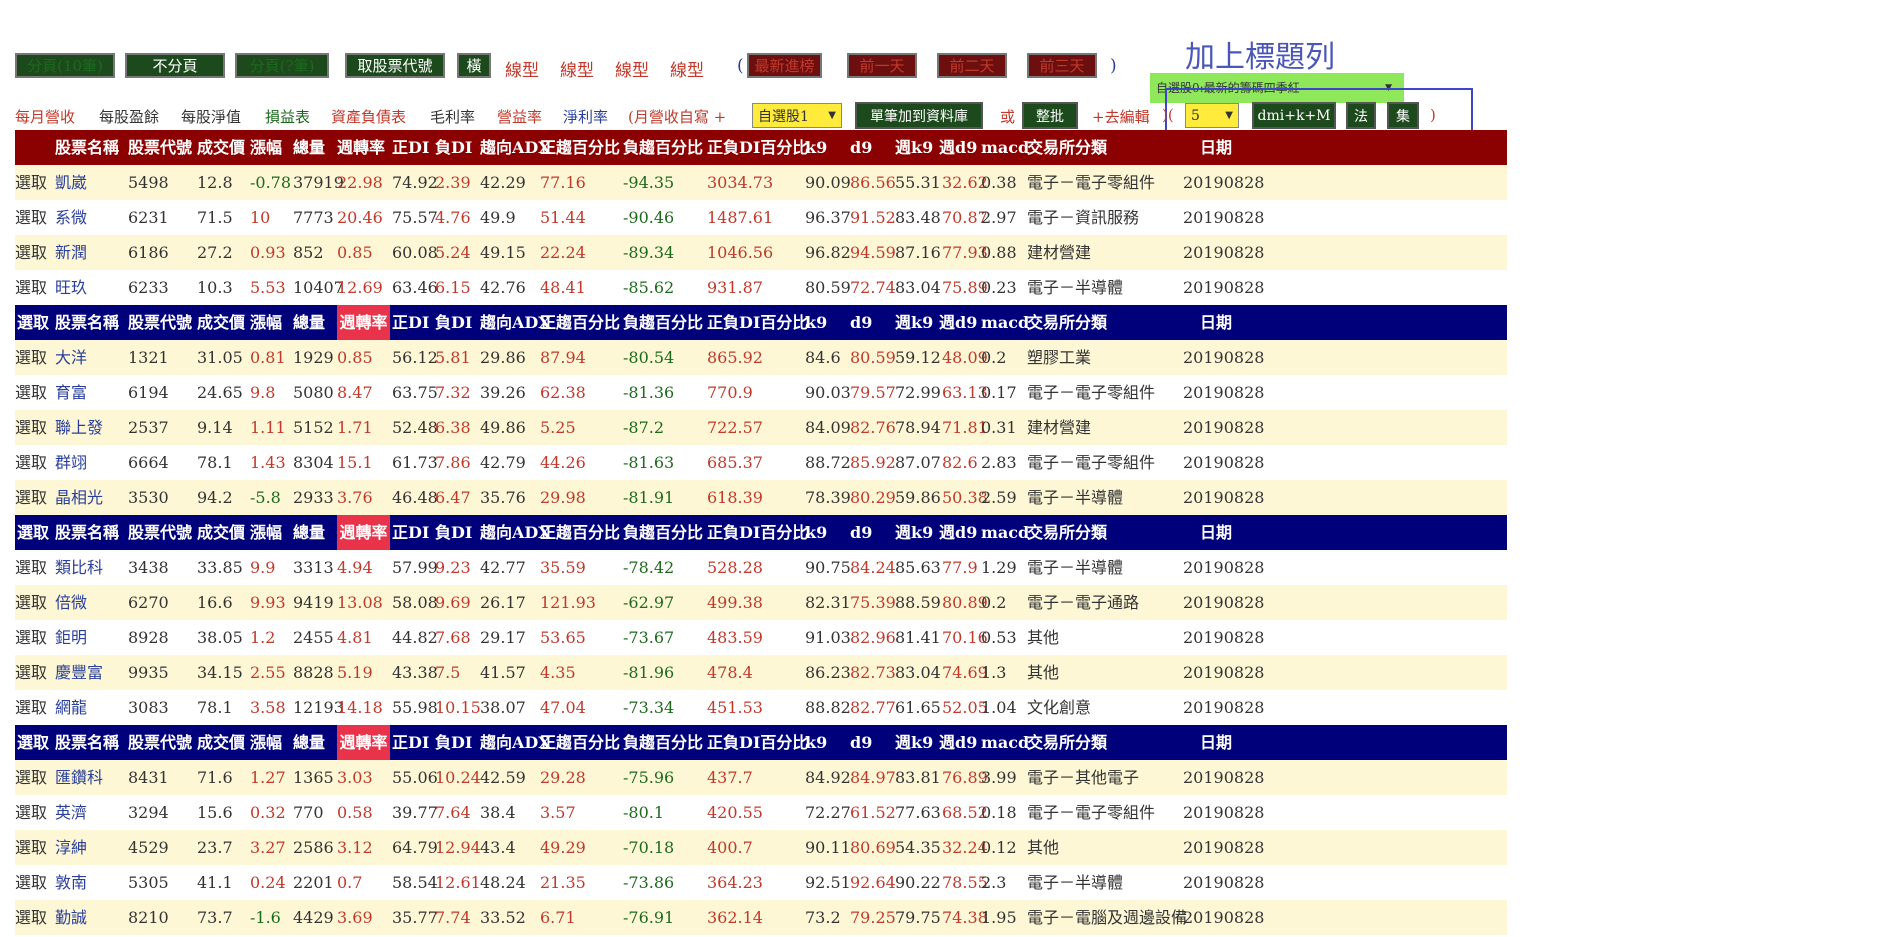  Describe the element at coordinates (1294, 115) in the screenshot. I see `dmi-button: dmi+k+M` at that location.